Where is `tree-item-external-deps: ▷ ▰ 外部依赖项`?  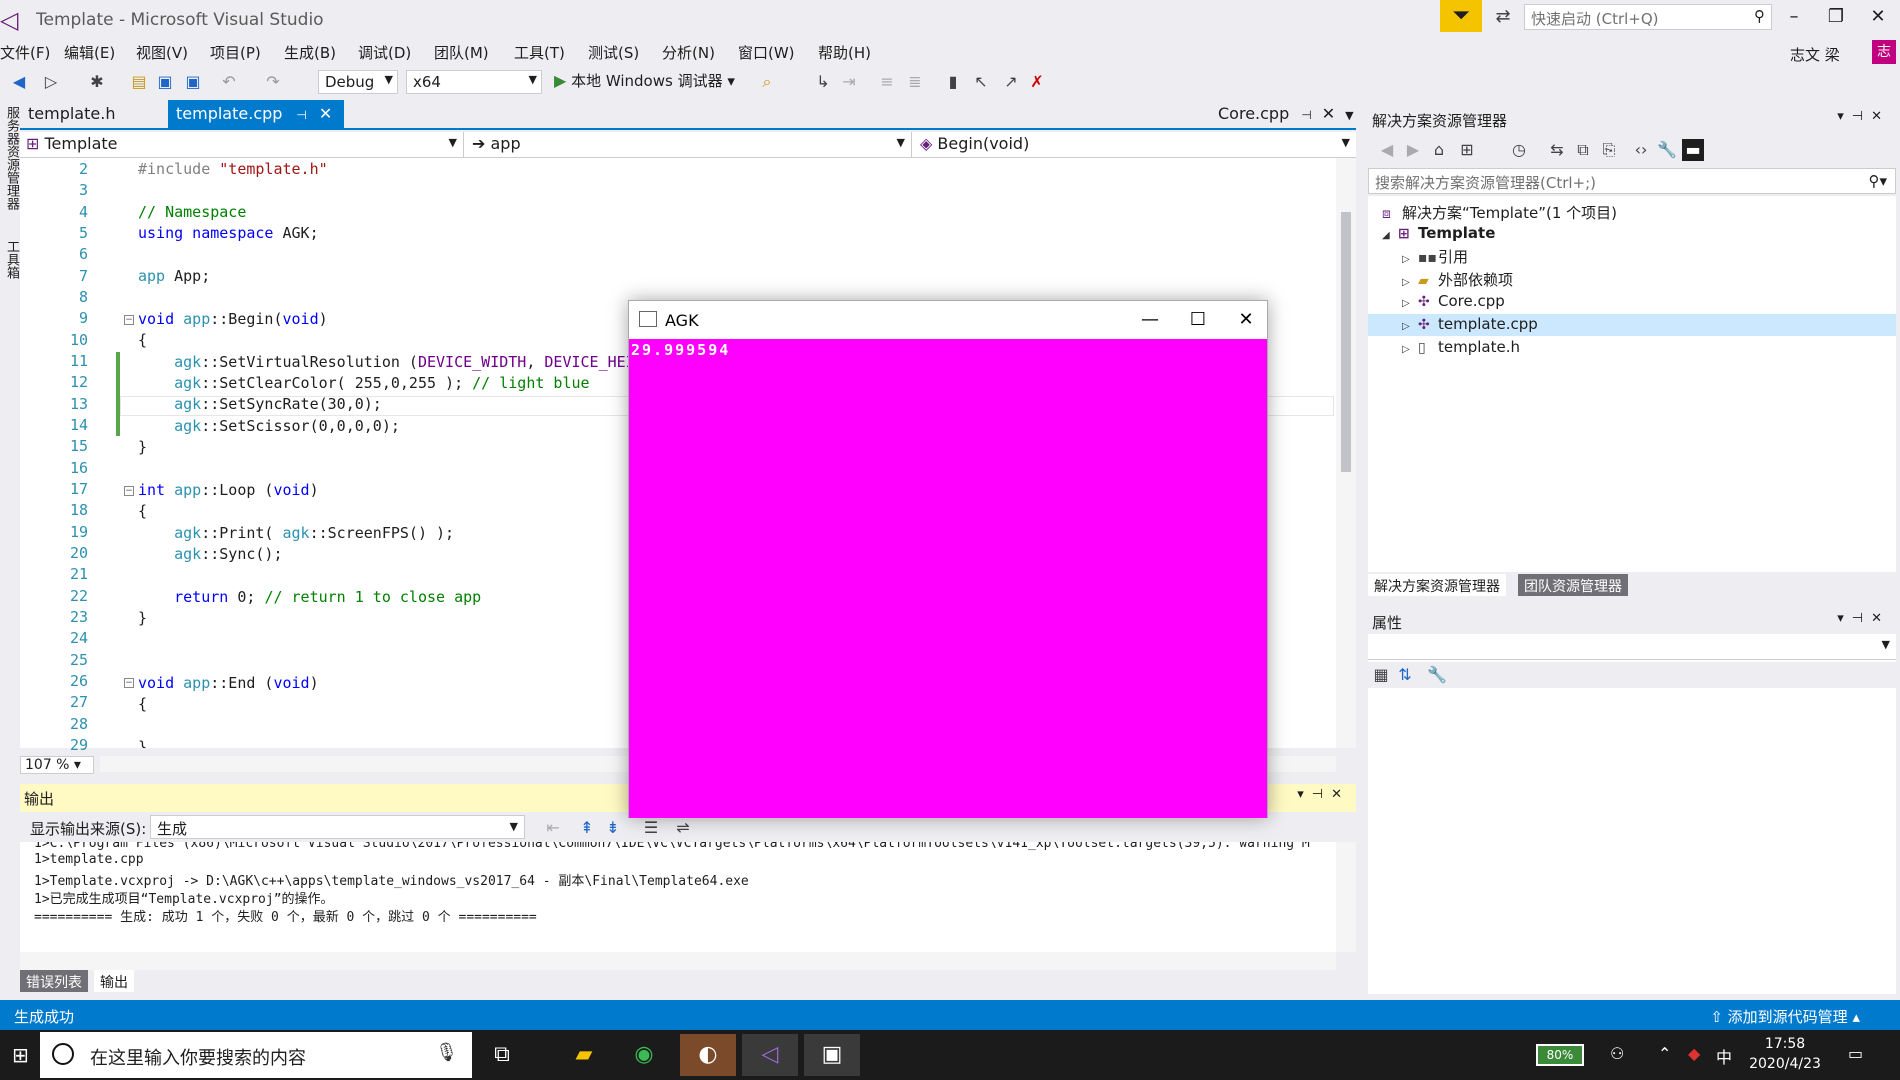
tree-item-external-deps: ▷ ▰ 外部依赖项 is located at coordinates (1457, 279).